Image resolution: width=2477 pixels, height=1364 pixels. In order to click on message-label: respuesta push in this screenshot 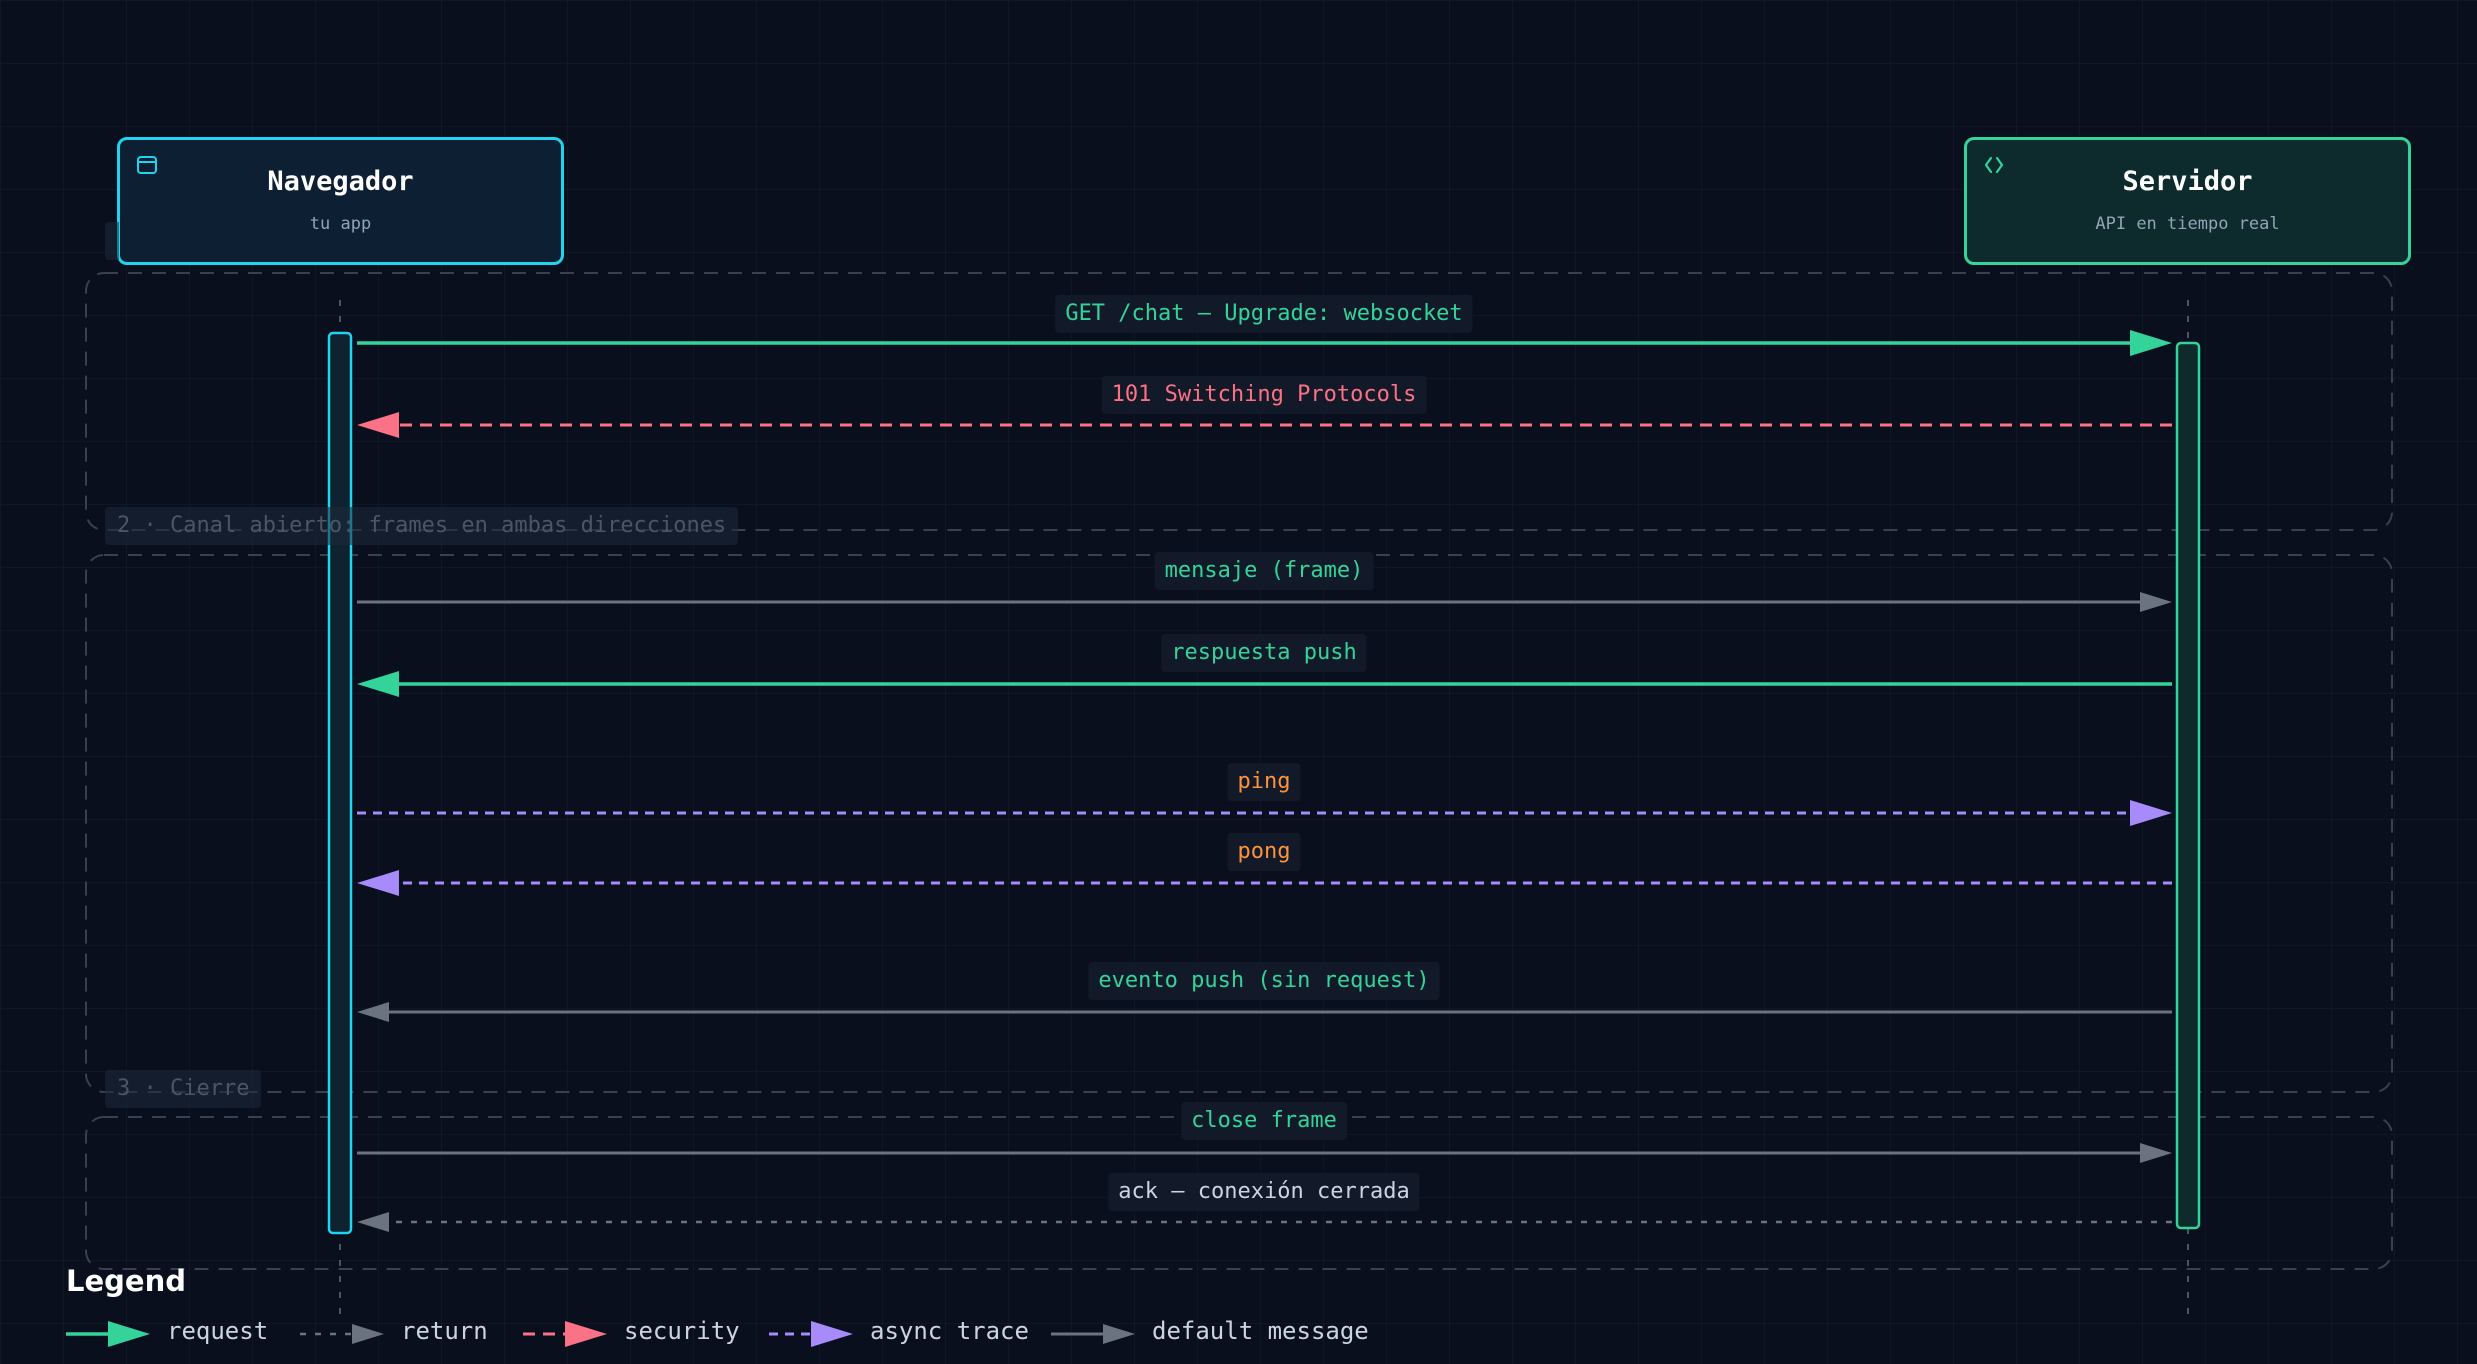, I will do `click(1264, 653)`.